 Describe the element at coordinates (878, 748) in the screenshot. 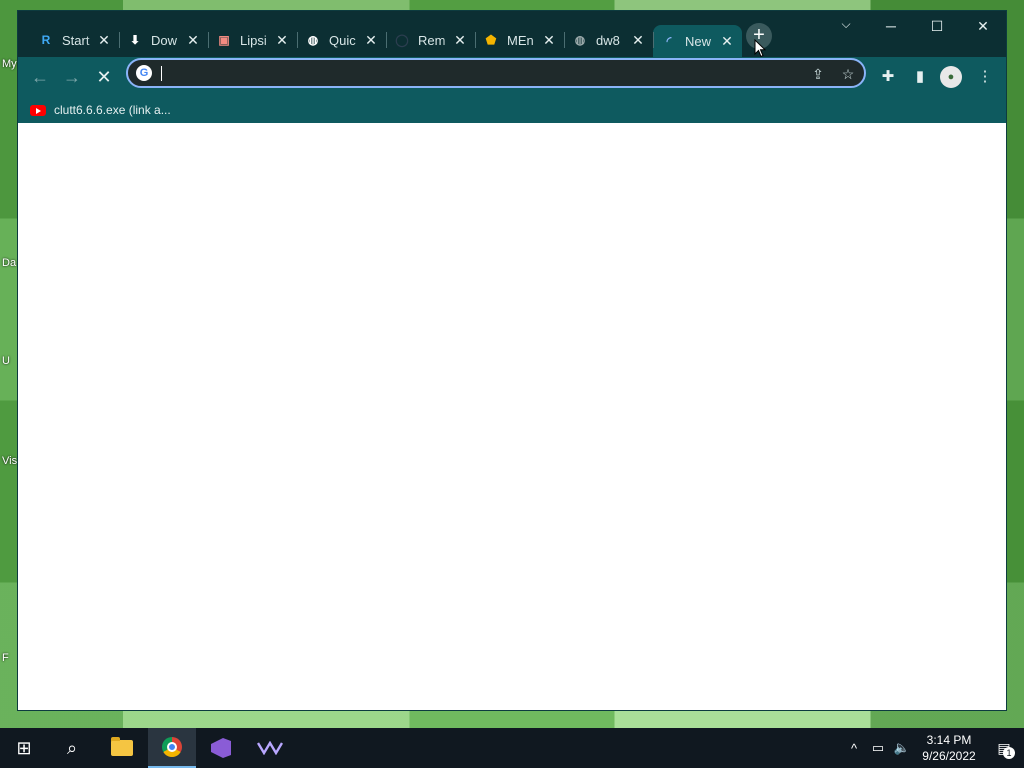

I see `network-icon: ▭` at that location.